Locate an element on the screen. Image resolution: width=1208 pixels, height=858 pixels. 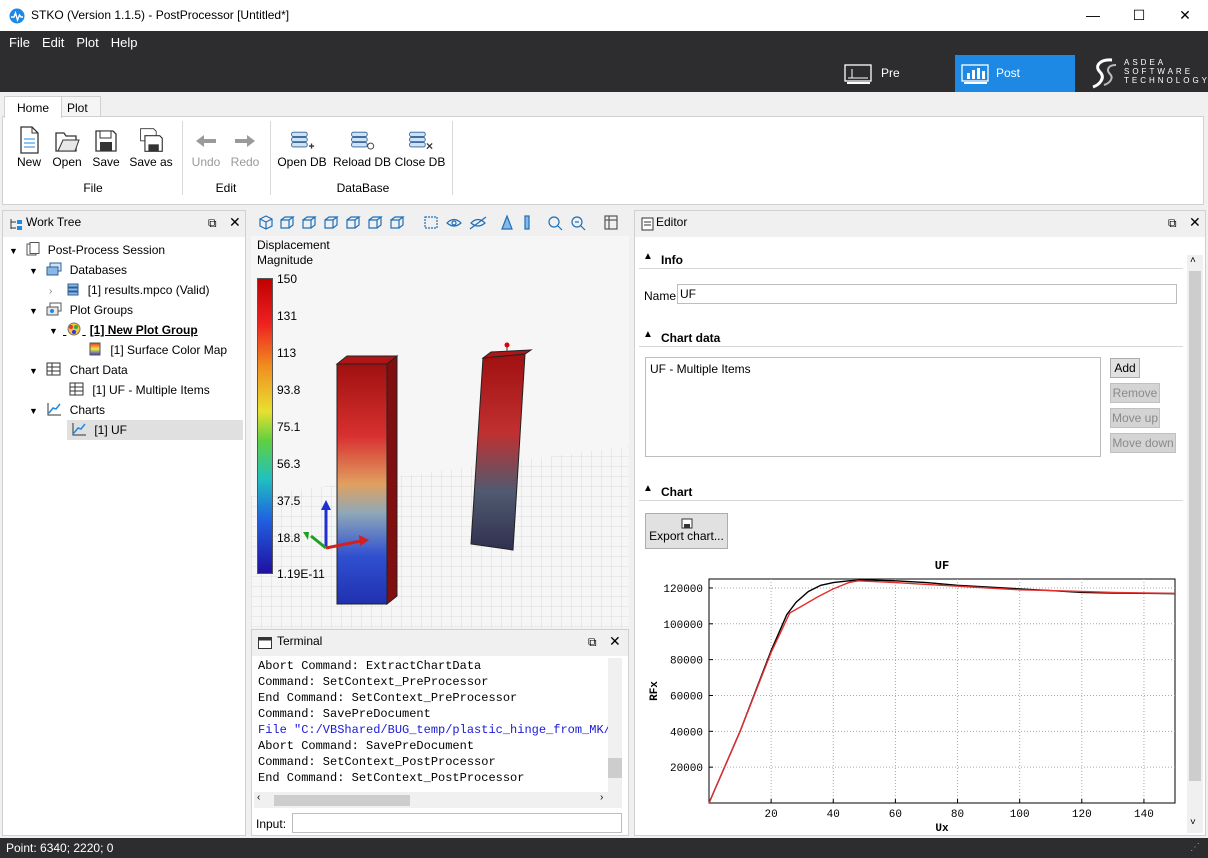
chart-section-title: Chart is located at coordinates (677, 492).